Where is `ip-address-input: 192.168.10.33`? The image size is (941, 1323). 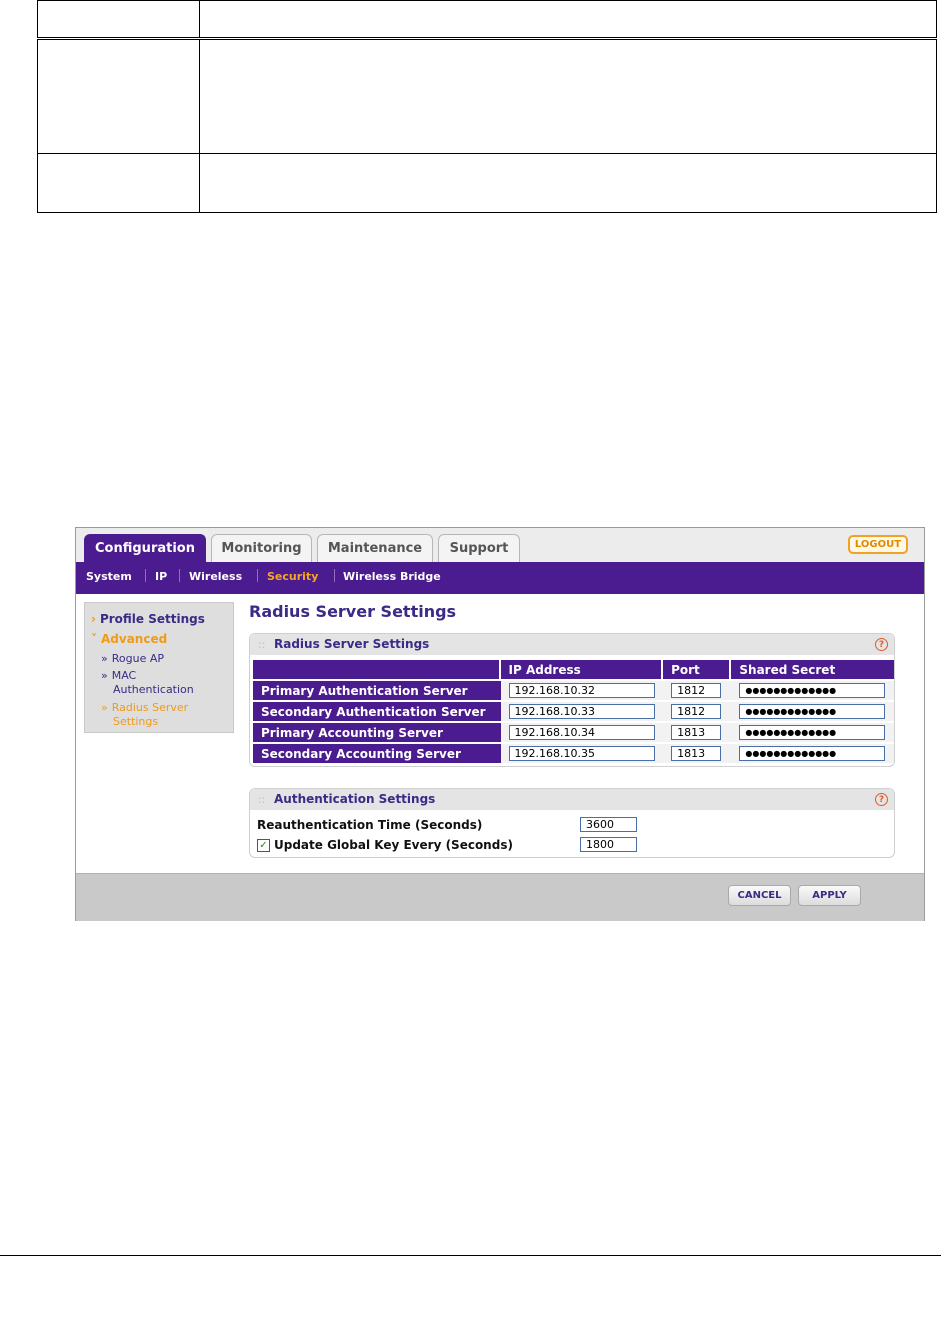
ip-address-input: 192.168.10.33 is located at coordinates (581, 711).